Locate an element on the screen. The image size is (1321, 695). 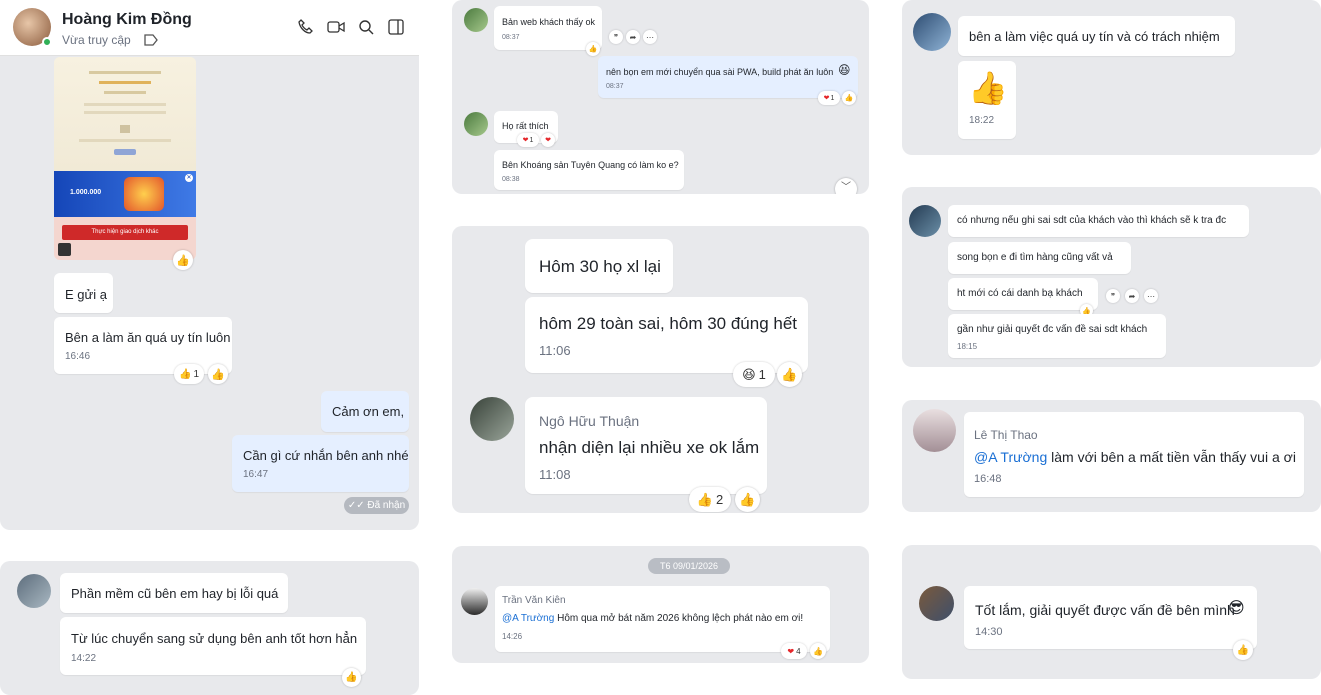
sidebar-toggle-icon is located at coordinates (396, 27).